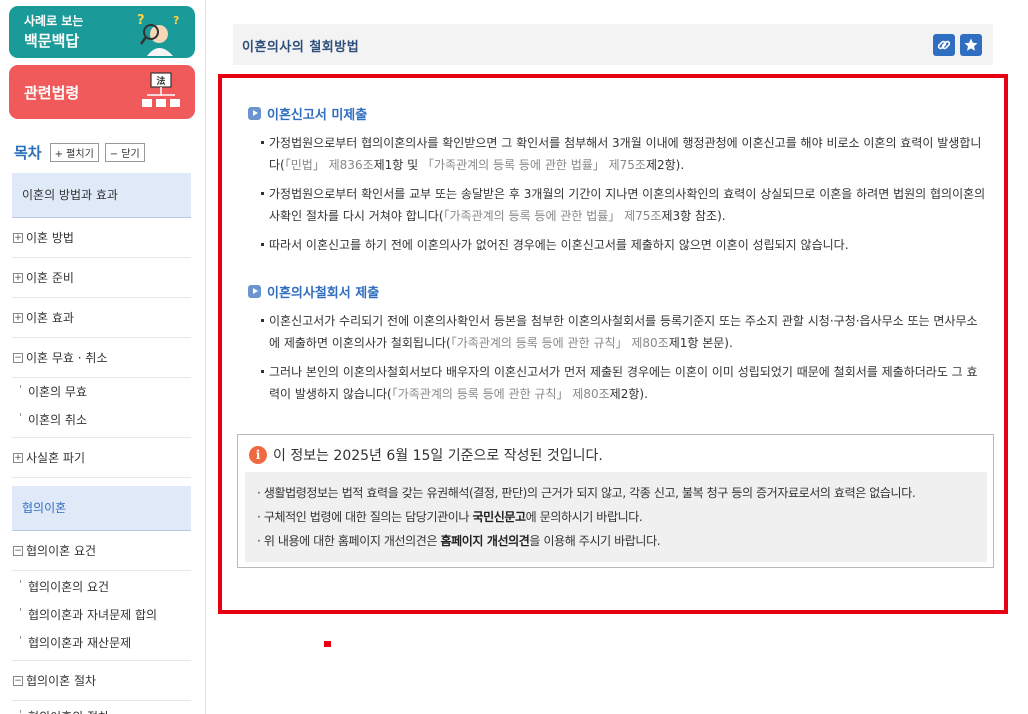 Image resolution: width=1028 pixels, height=714 pixels. What do you see at coordinates (618, 113) in the screenshot?
I see `section-heading: 이혼신고서 미제출` at bounding box center [618, 113].